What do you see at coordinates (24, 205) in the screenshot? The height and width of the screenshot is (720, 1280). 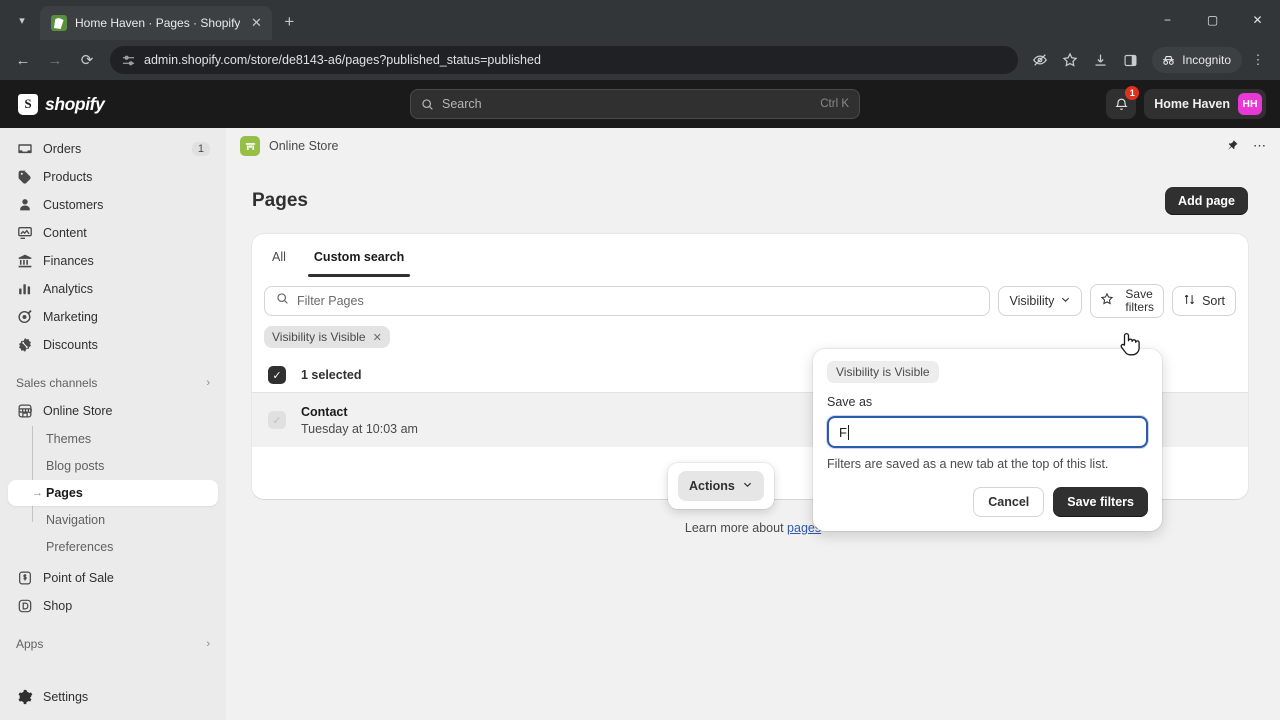 I see `customers-icon` at bounding box center [24, 205].